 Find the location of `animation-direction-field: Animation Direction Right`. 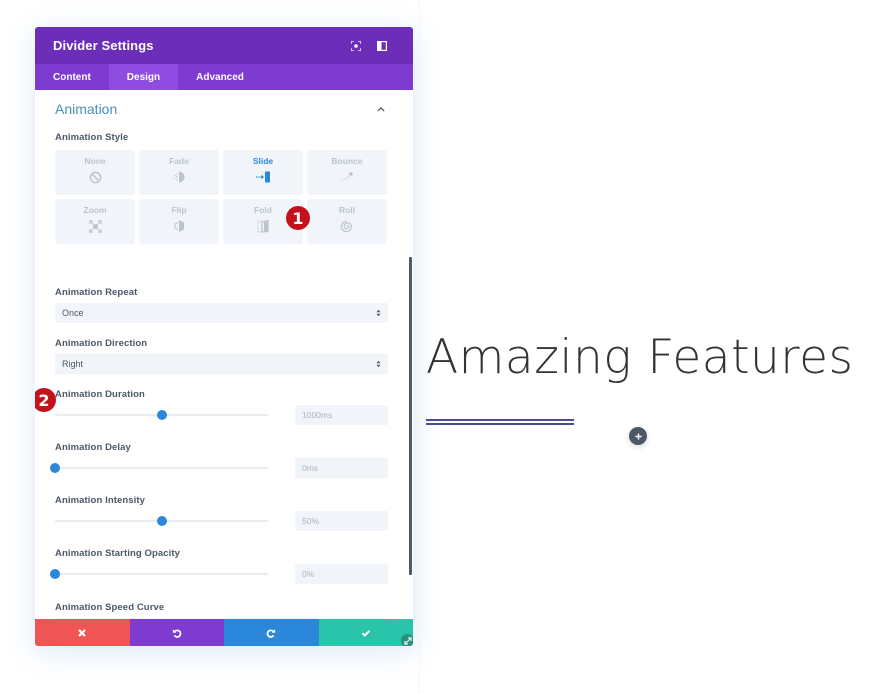

animation-direction-field: Animation Direction Right is located at coordinates (221, 356).